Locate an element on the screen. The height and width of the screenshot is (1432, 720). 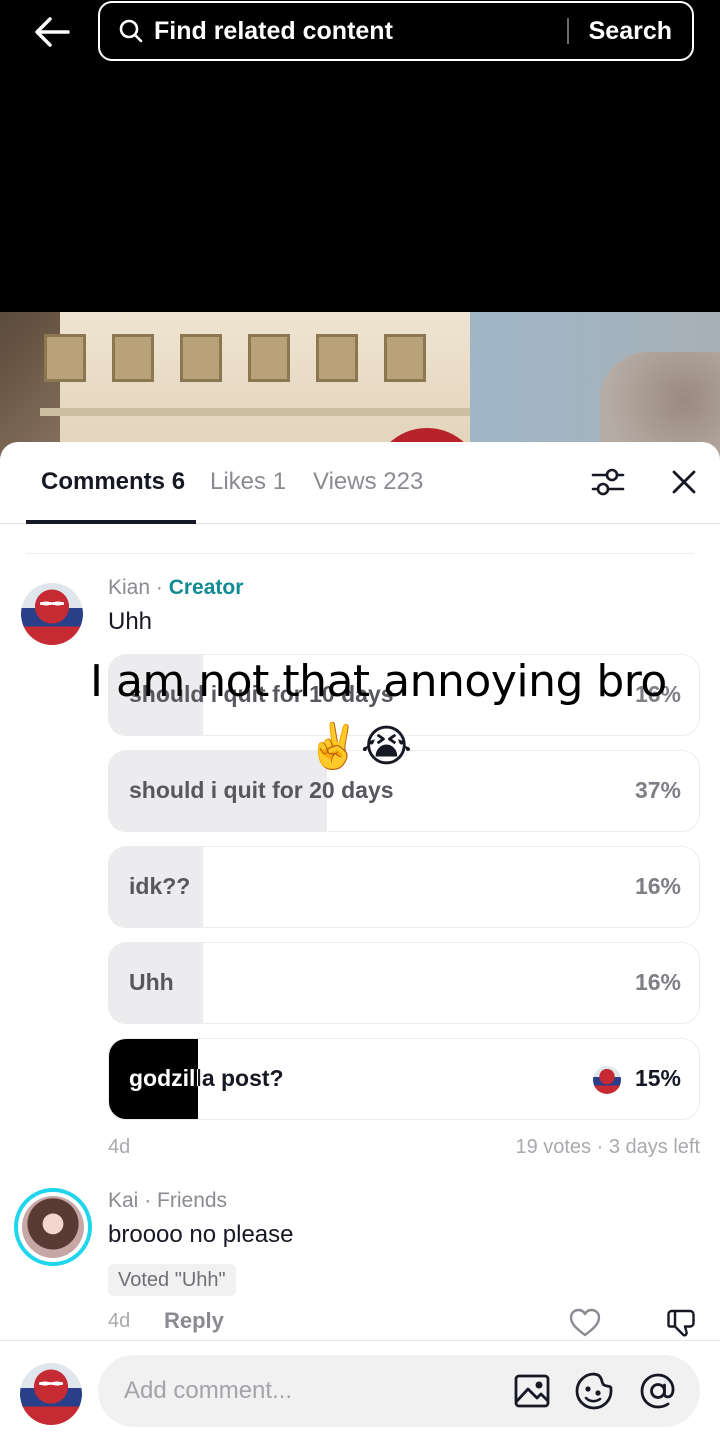
creator-badge: Creator is located at coordinates (206, 587).